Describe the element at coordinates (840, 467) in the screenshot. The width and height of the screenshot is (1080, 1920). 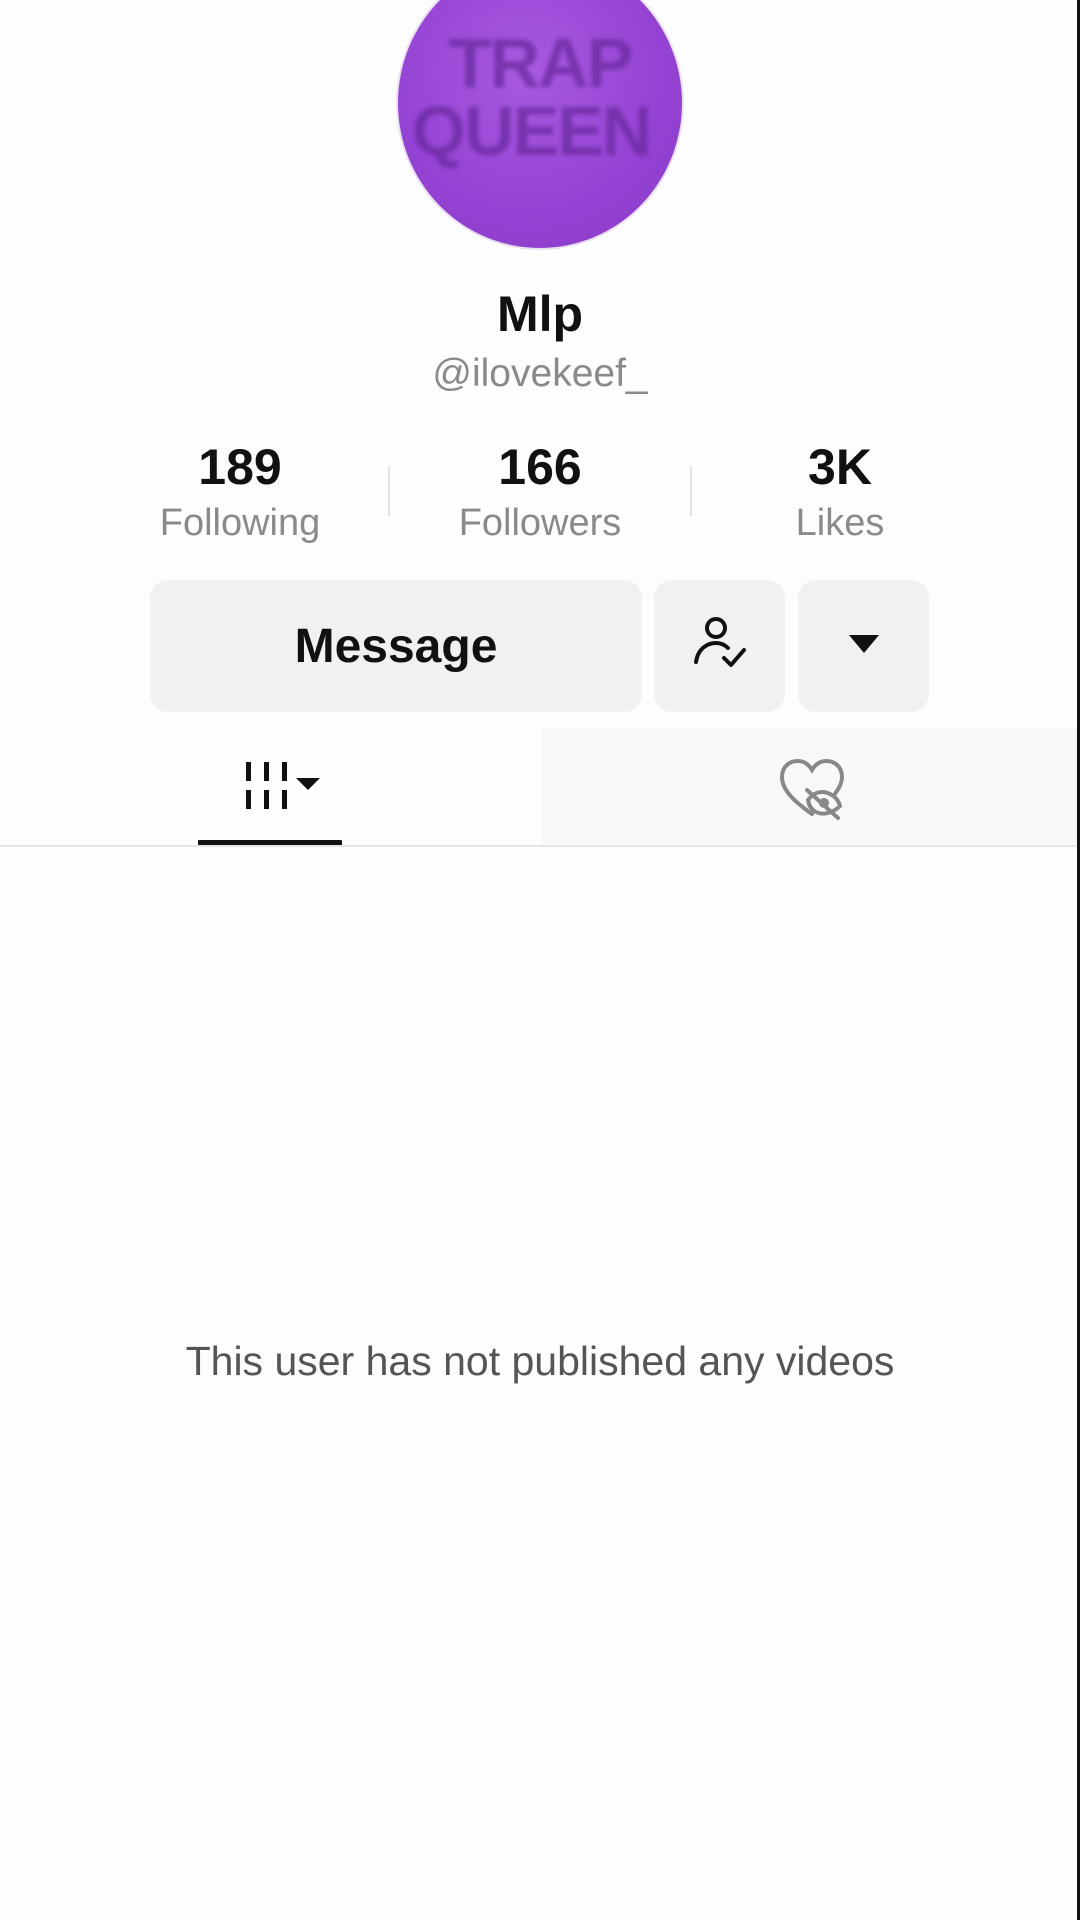
I see `likes-count: 3K` at that location.